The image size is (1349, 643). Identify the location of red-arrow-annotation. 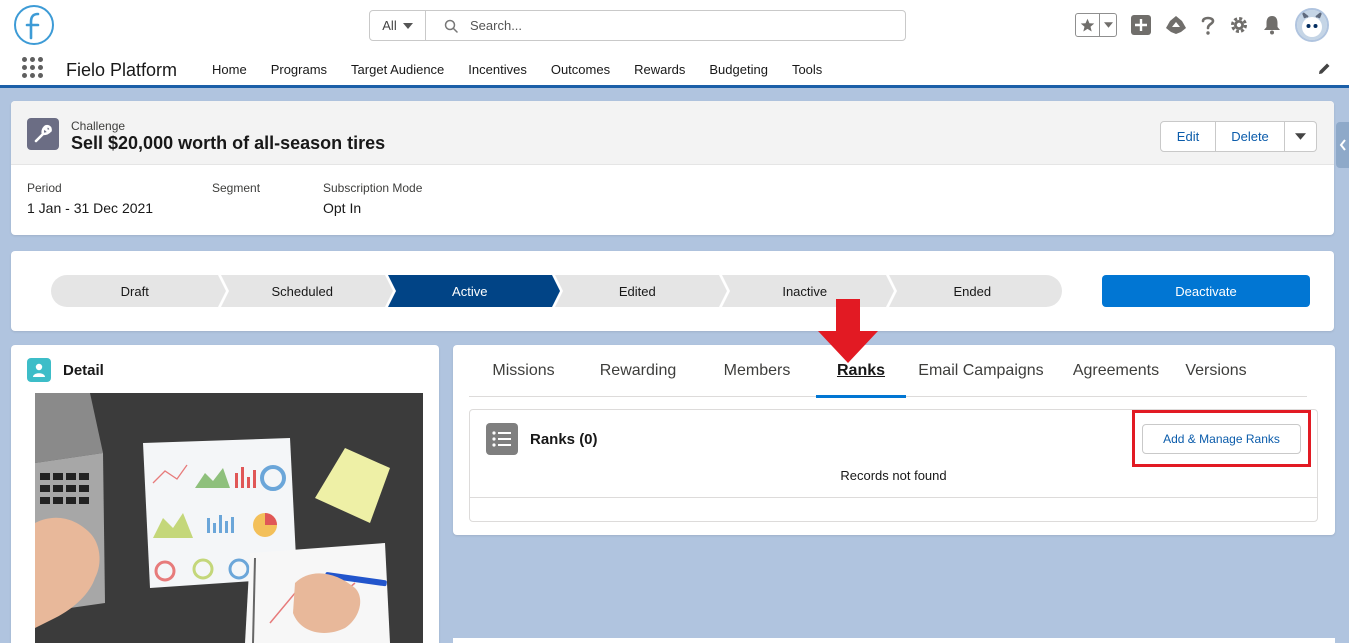
(848, 331).